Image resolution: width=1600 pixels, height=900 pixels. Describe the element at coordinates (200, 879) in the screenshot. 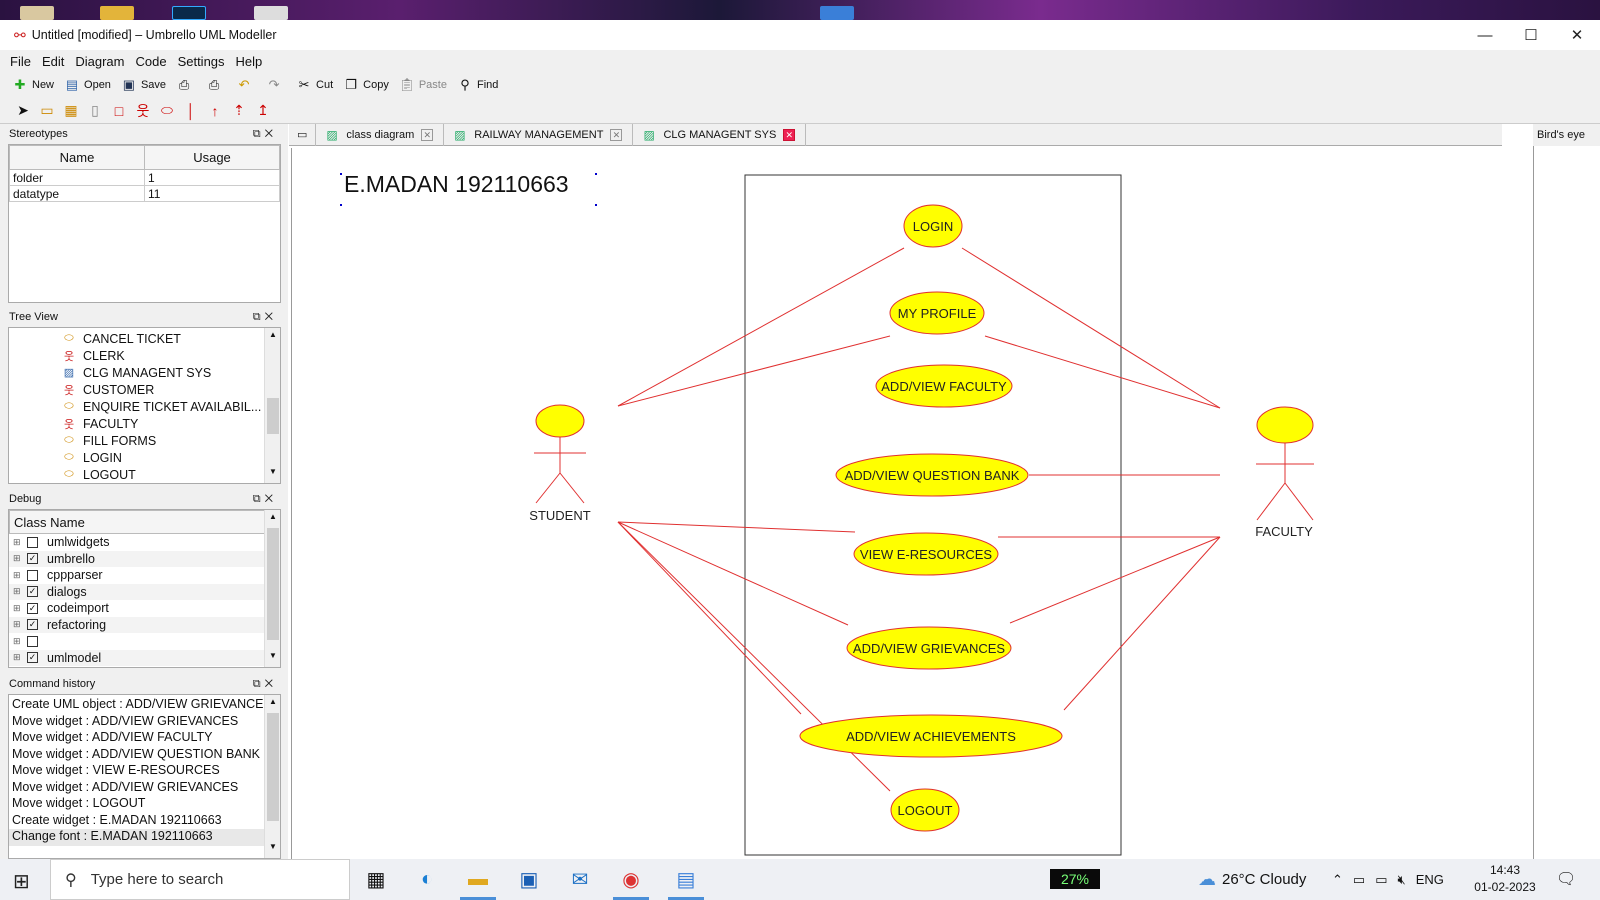

I see `taskbar-search: ⚲ Type here to search` at that location.